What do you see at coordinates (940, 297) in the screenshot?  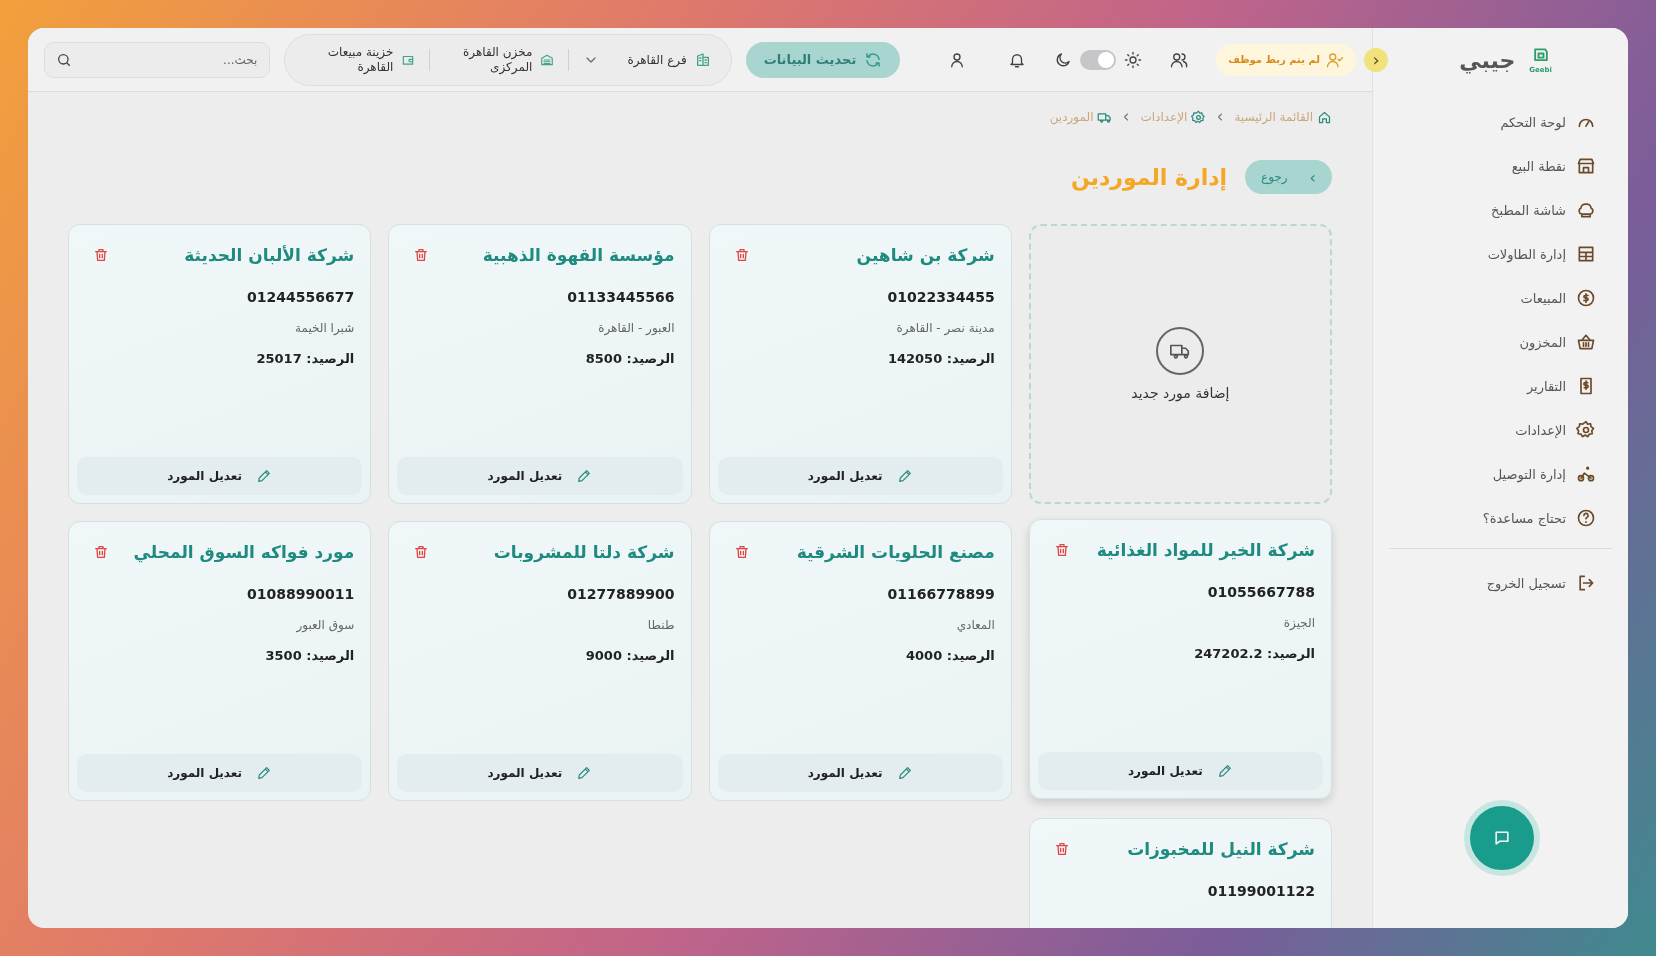 I see `supplier-phone: 01022334455` at bounding box center [940, 297].